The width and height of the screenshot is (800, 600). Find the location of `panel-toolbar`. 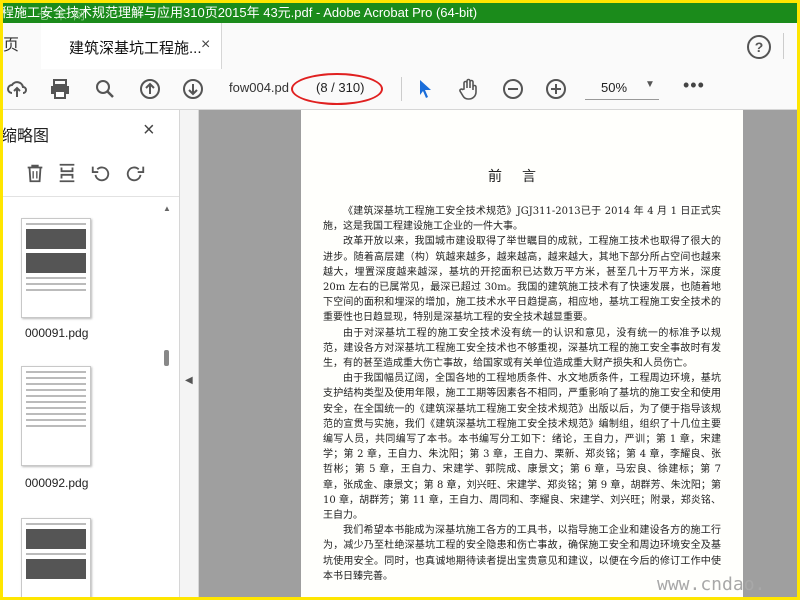

panel-toolbar is located at coordinates (91, 176).